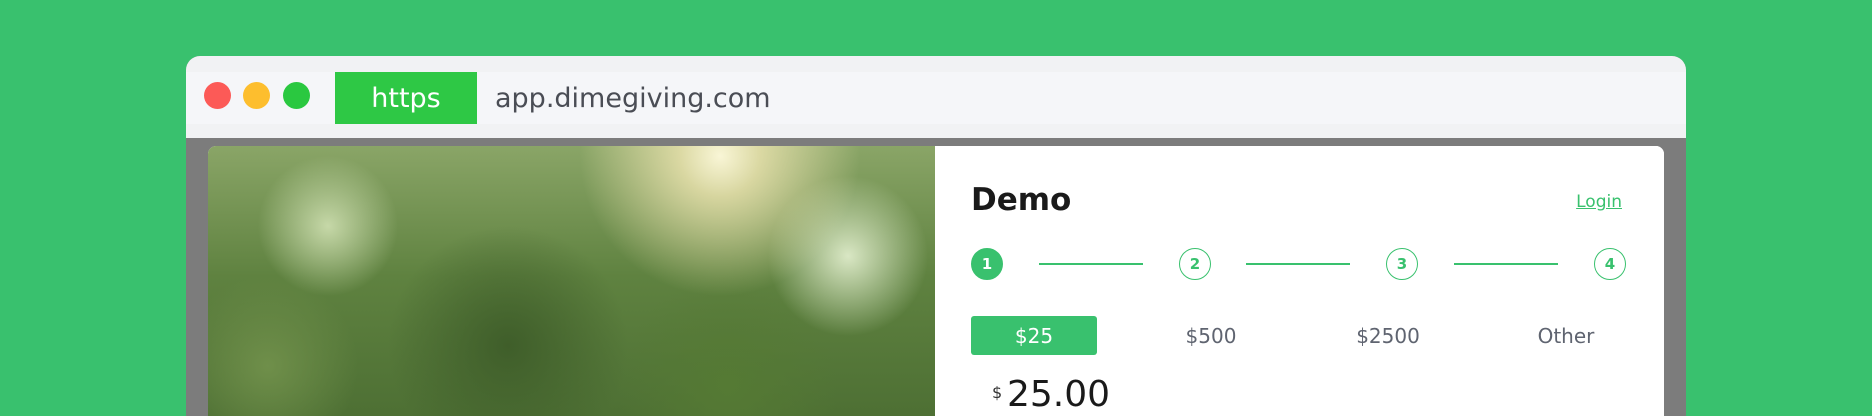  What do you see at coordinates (406, 98) in the screenshot?
I see `https-badge: https` at bounding box center [406, 98].